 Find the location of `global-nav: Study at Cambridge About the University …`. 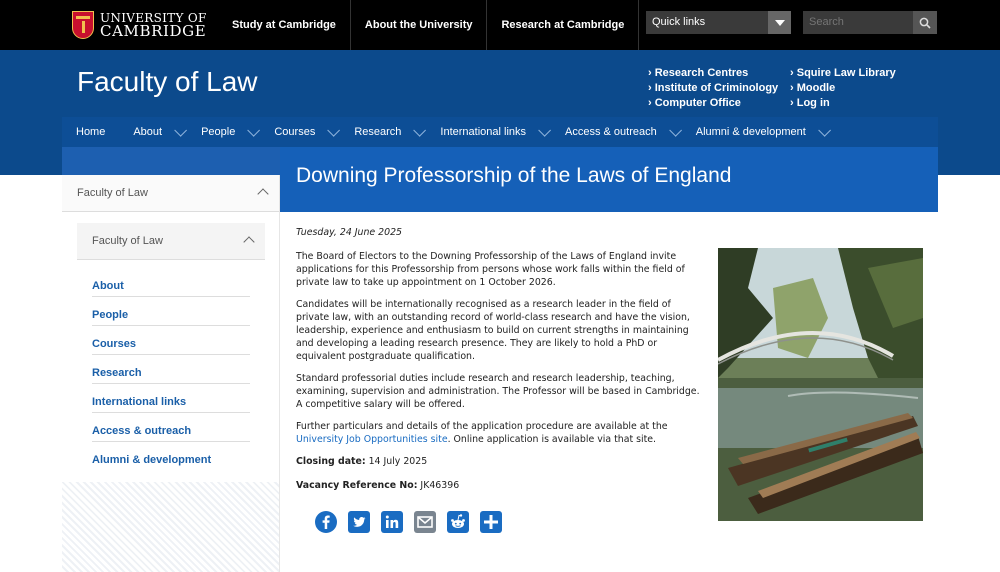

global-nav: Study at Cambridge About the University … is located at coordinates (429, 25).